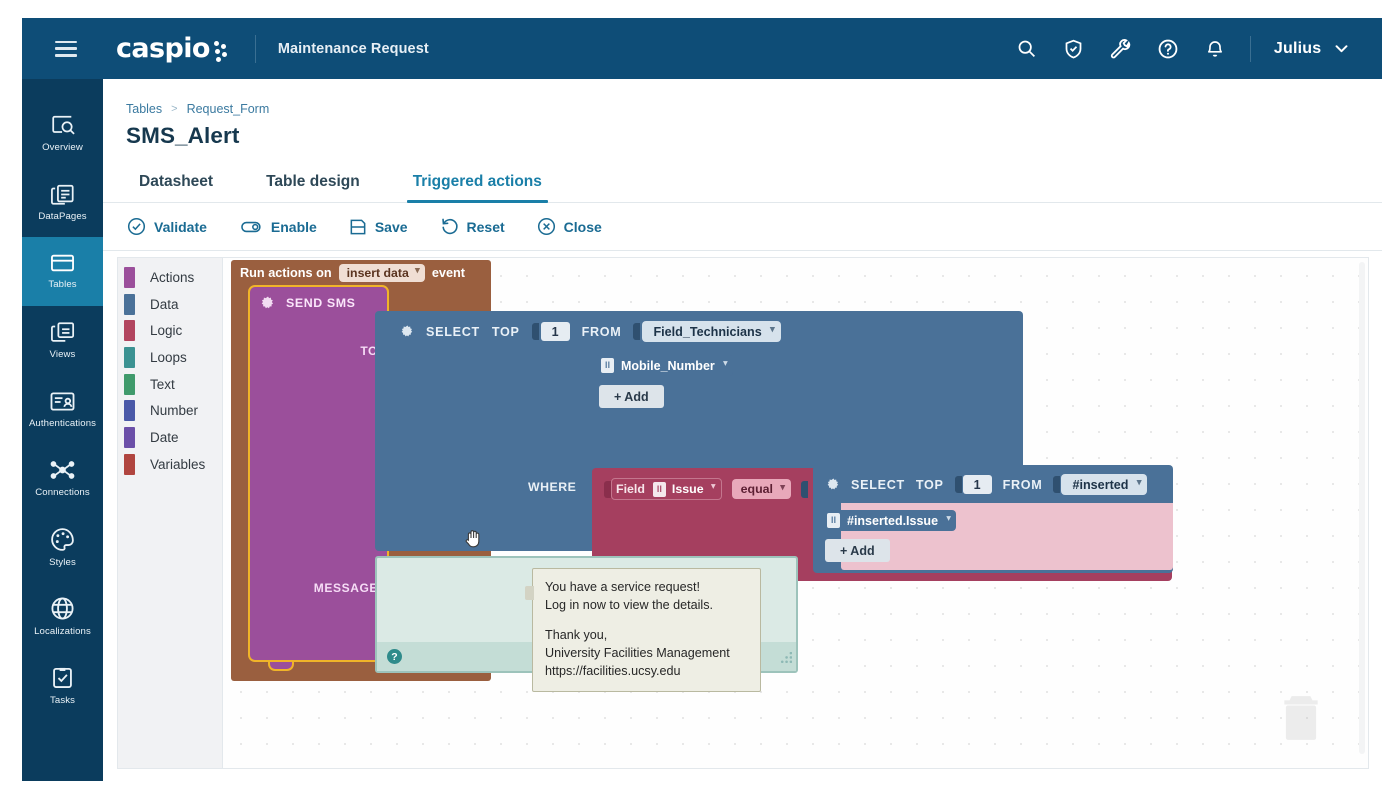 This screenshot has height=804, width=1400. I want to click on floppy-disk-icon, so click(358, 226).